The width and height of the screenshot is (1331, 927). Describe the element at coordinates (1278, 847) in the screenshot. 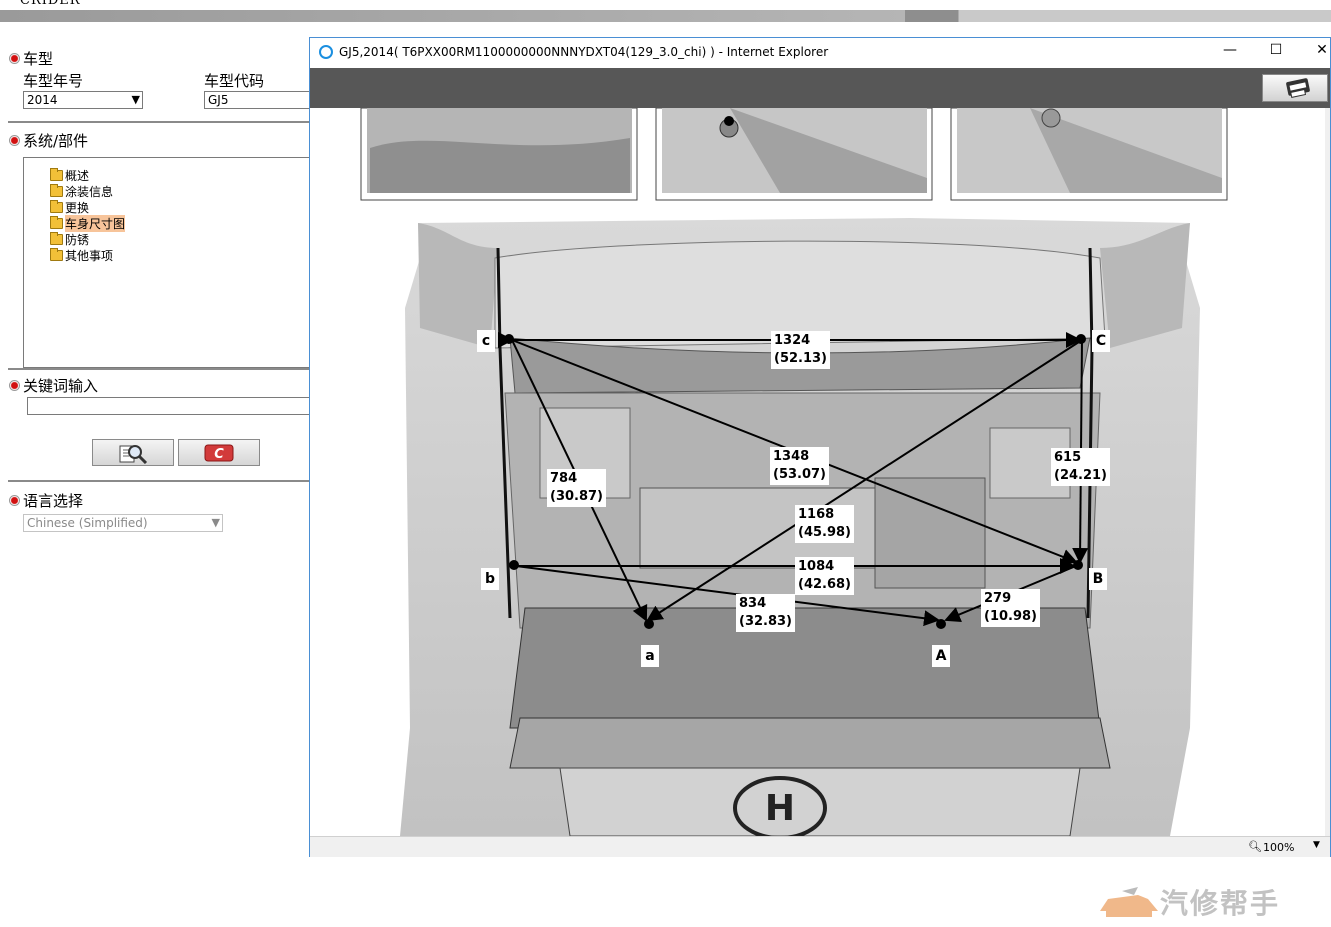

I see `zoom-level: 100%` at that location.